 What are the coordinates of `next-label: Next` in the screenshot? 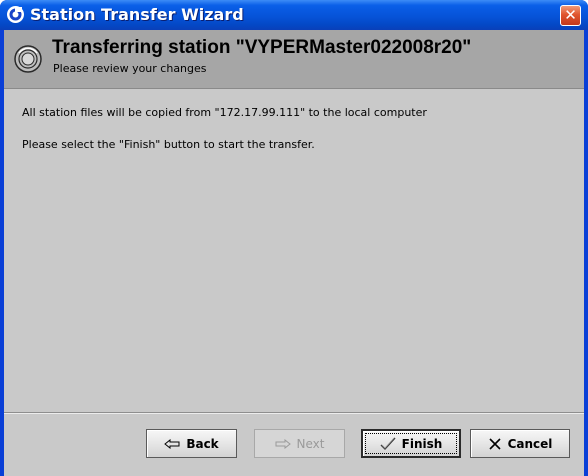 It's located at (310, 443).